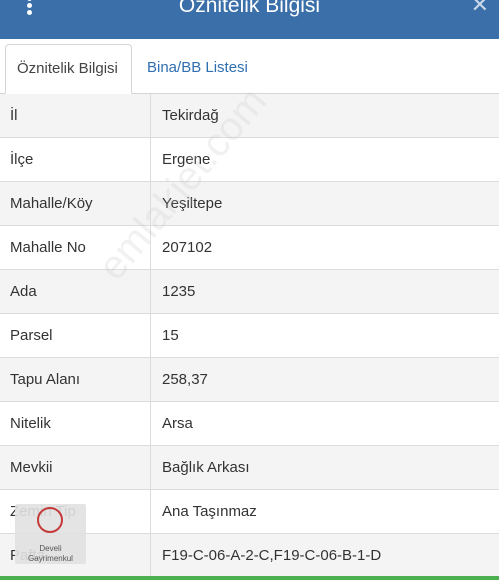  What do you see at coordinates (68, 69) in the screenshot?
I see `tab-attribute-info: Öznitelik Bilgisi` at bounding box center [68, 69].